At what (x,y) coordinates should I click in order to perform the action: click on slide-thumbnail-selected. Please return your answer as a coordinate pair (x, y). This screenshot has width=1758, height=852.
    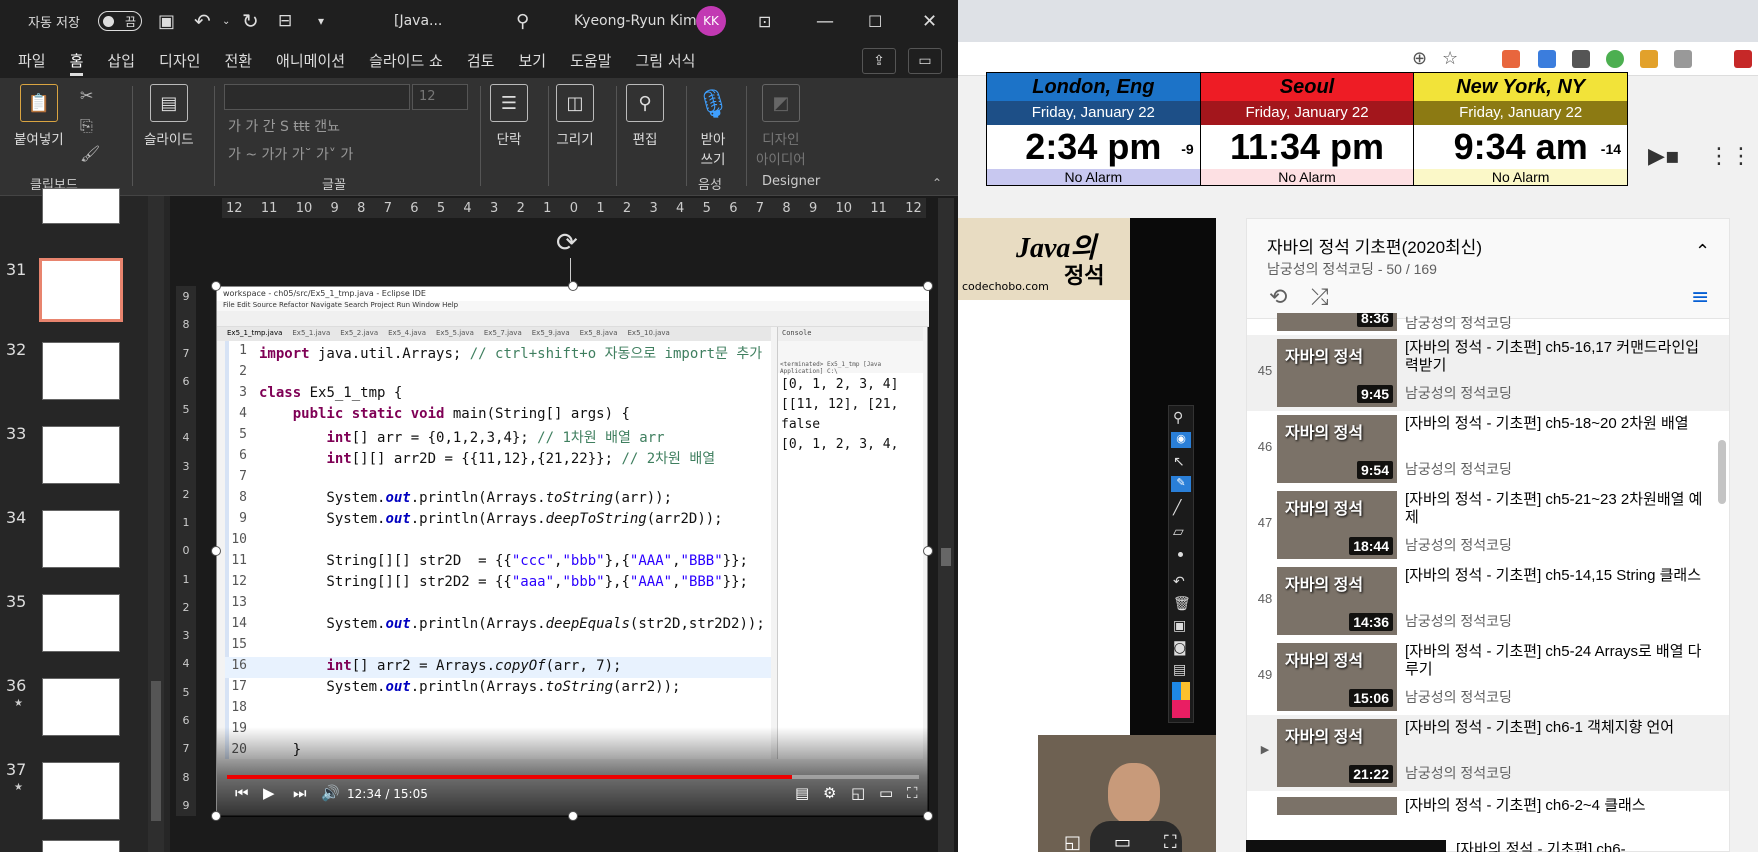
    Looking at the image, I should click on (81, 290).